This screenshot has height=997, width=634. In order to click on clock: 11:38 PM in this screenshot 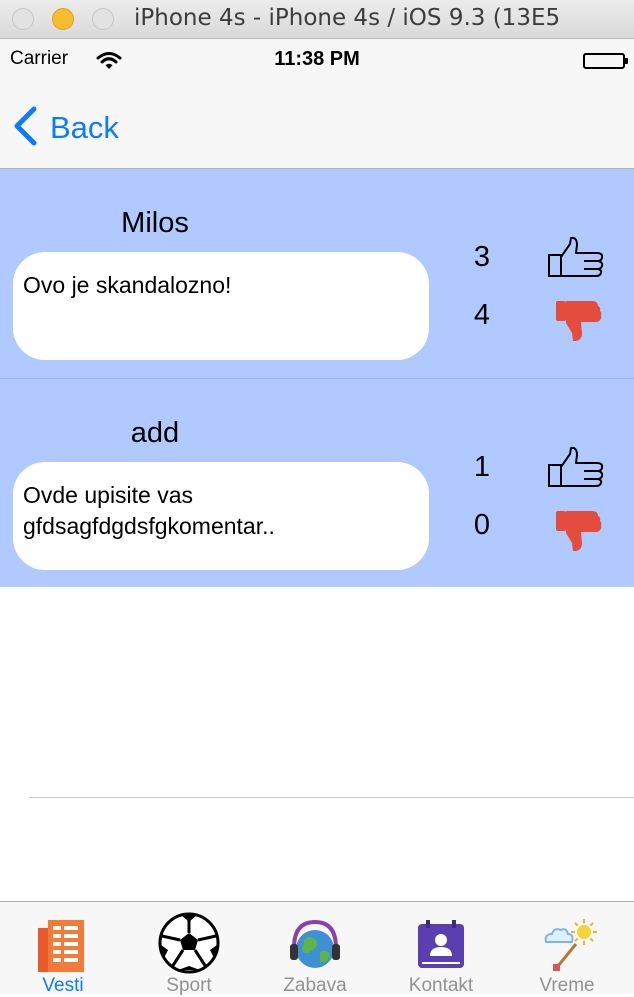, I will do `click(317, 59)`.